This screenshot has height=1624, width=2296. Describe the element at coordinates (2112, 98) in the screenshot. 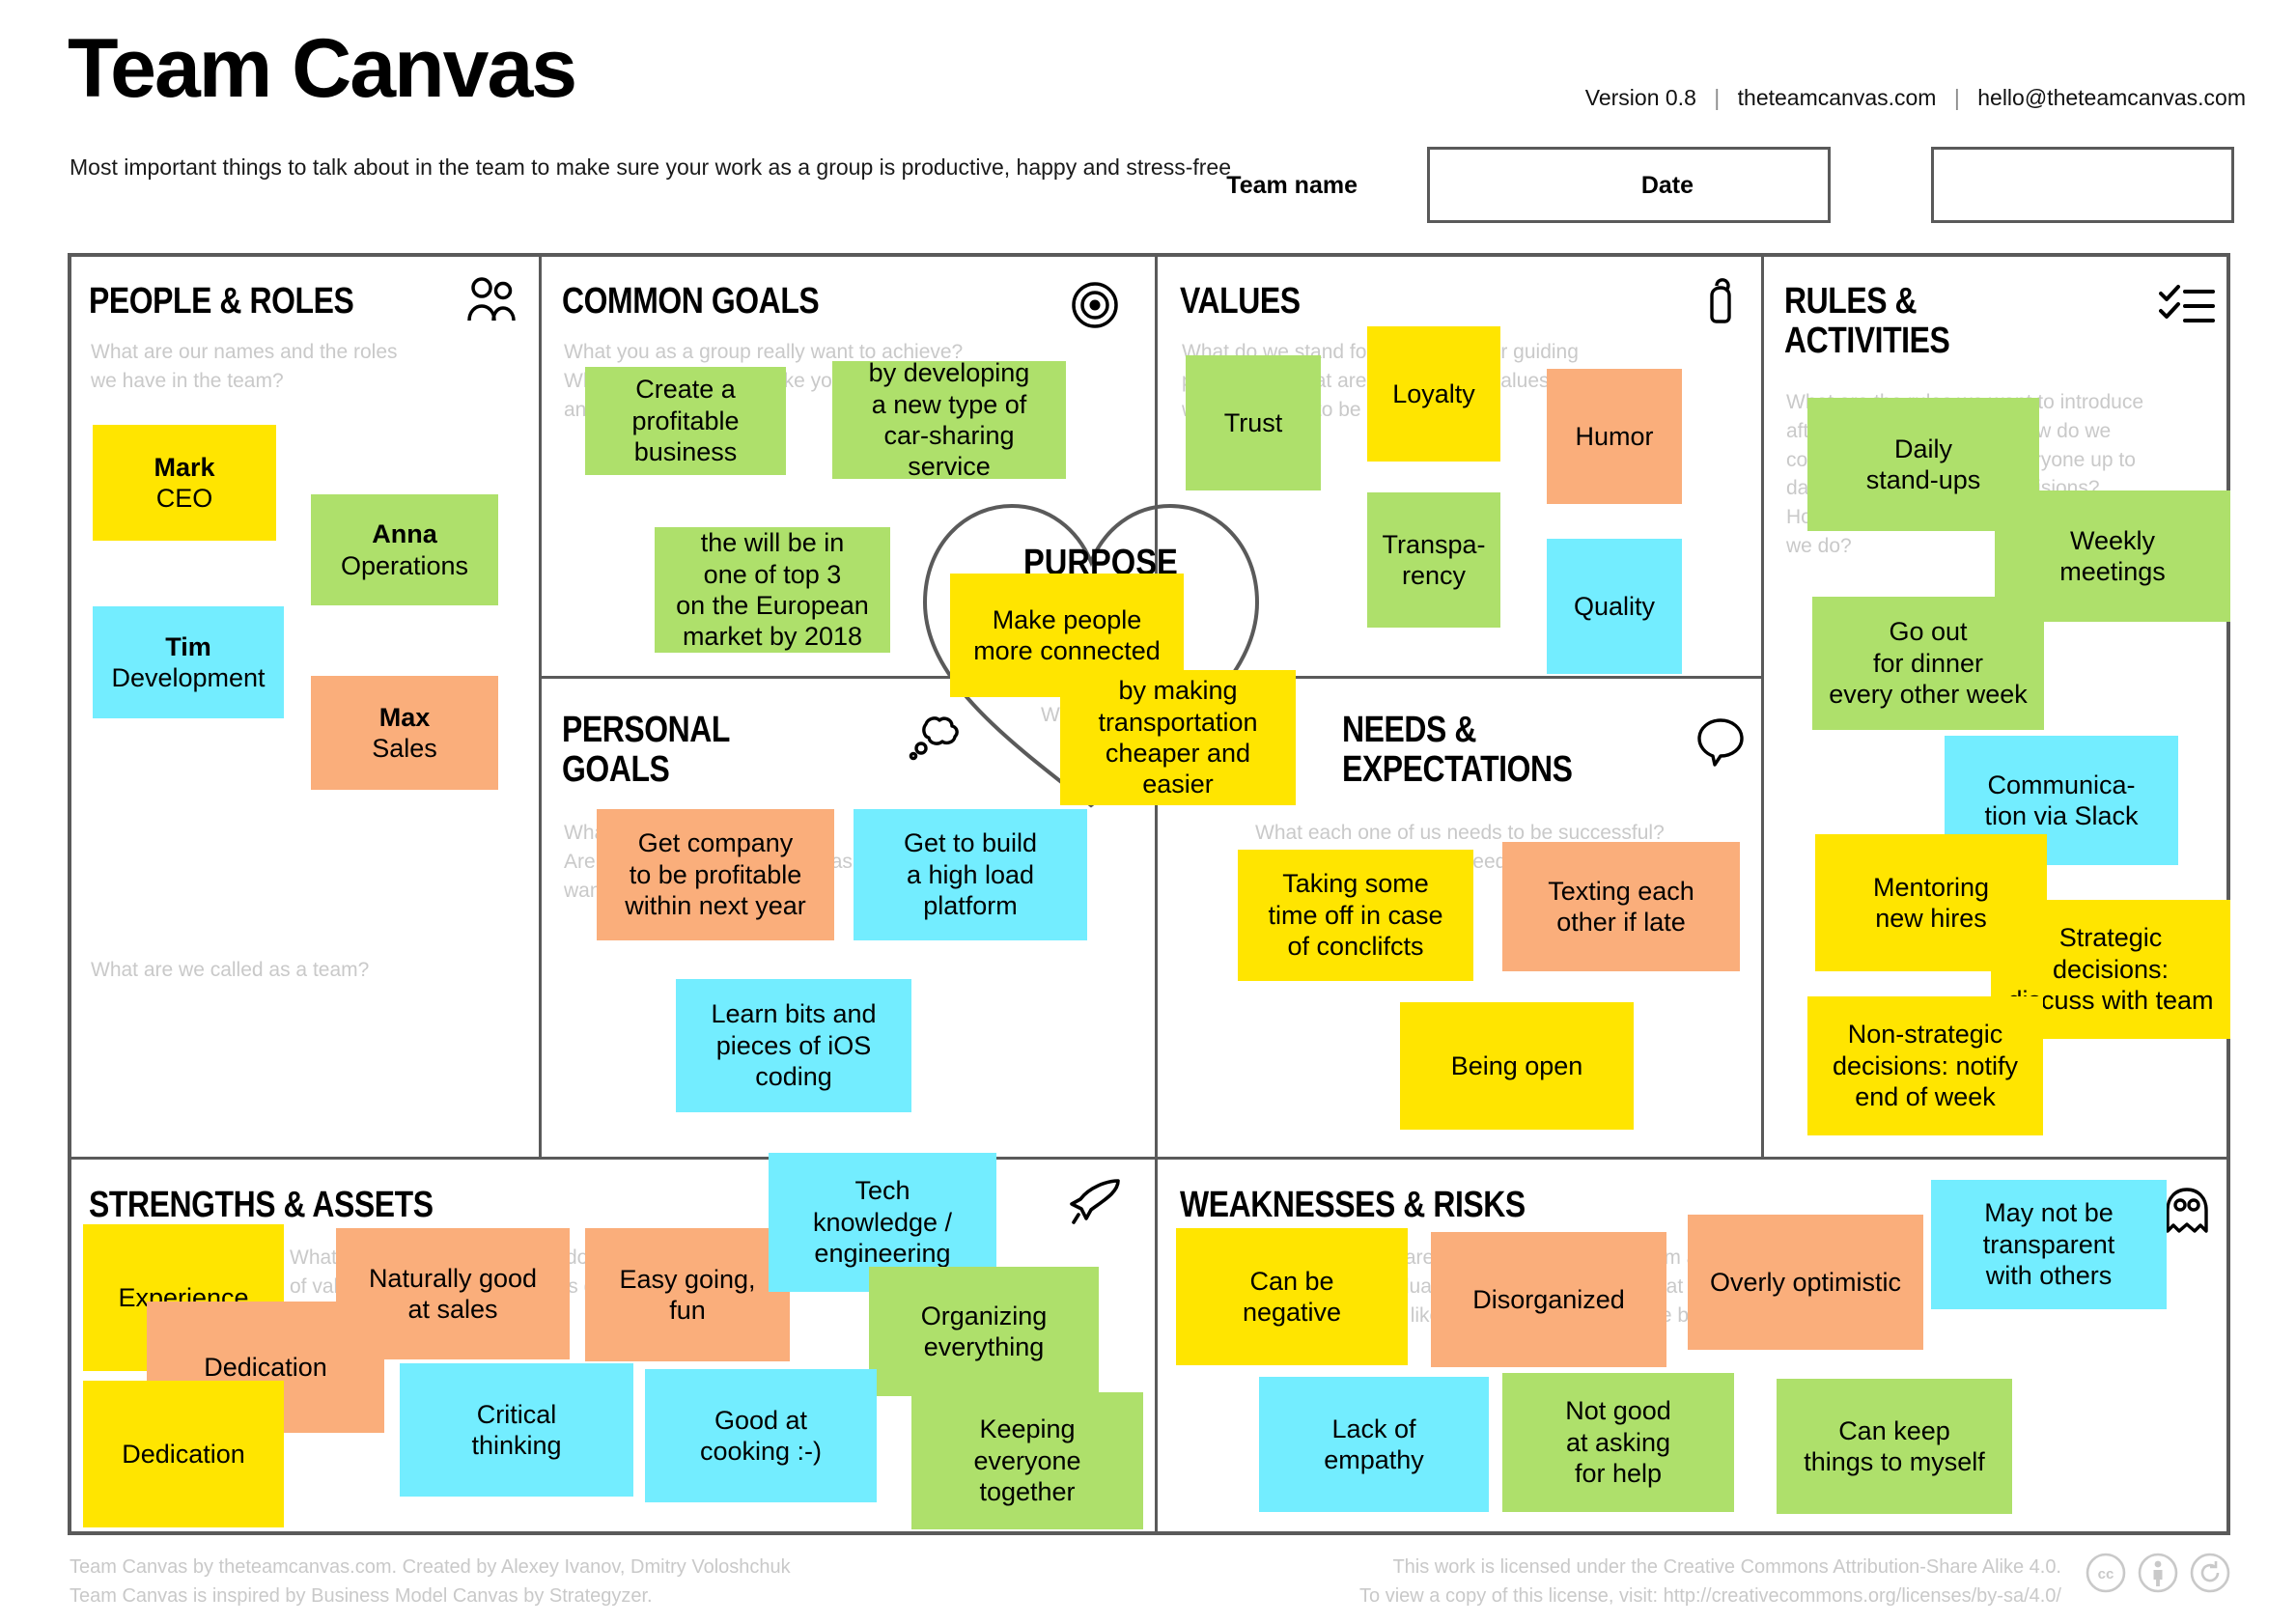

I see `email-link: hello@theteamcanvas.com` at that location.